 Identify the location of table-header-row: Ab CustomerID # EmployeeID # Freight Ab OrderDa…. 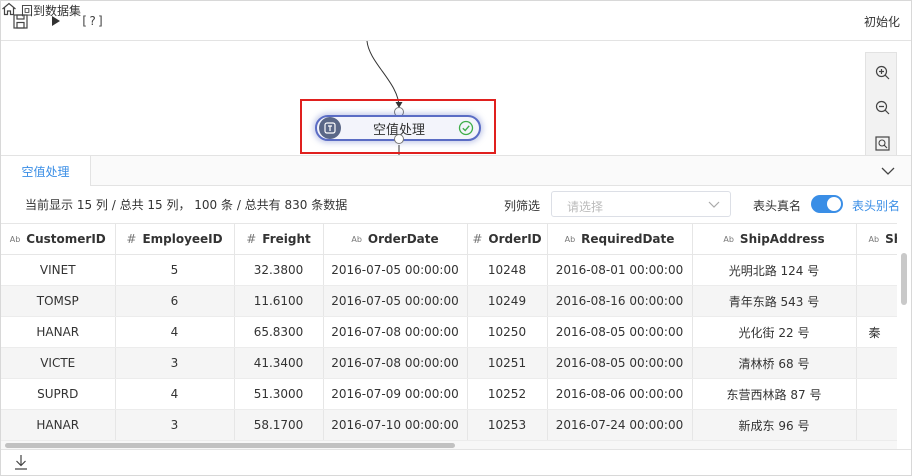
(449, 239).